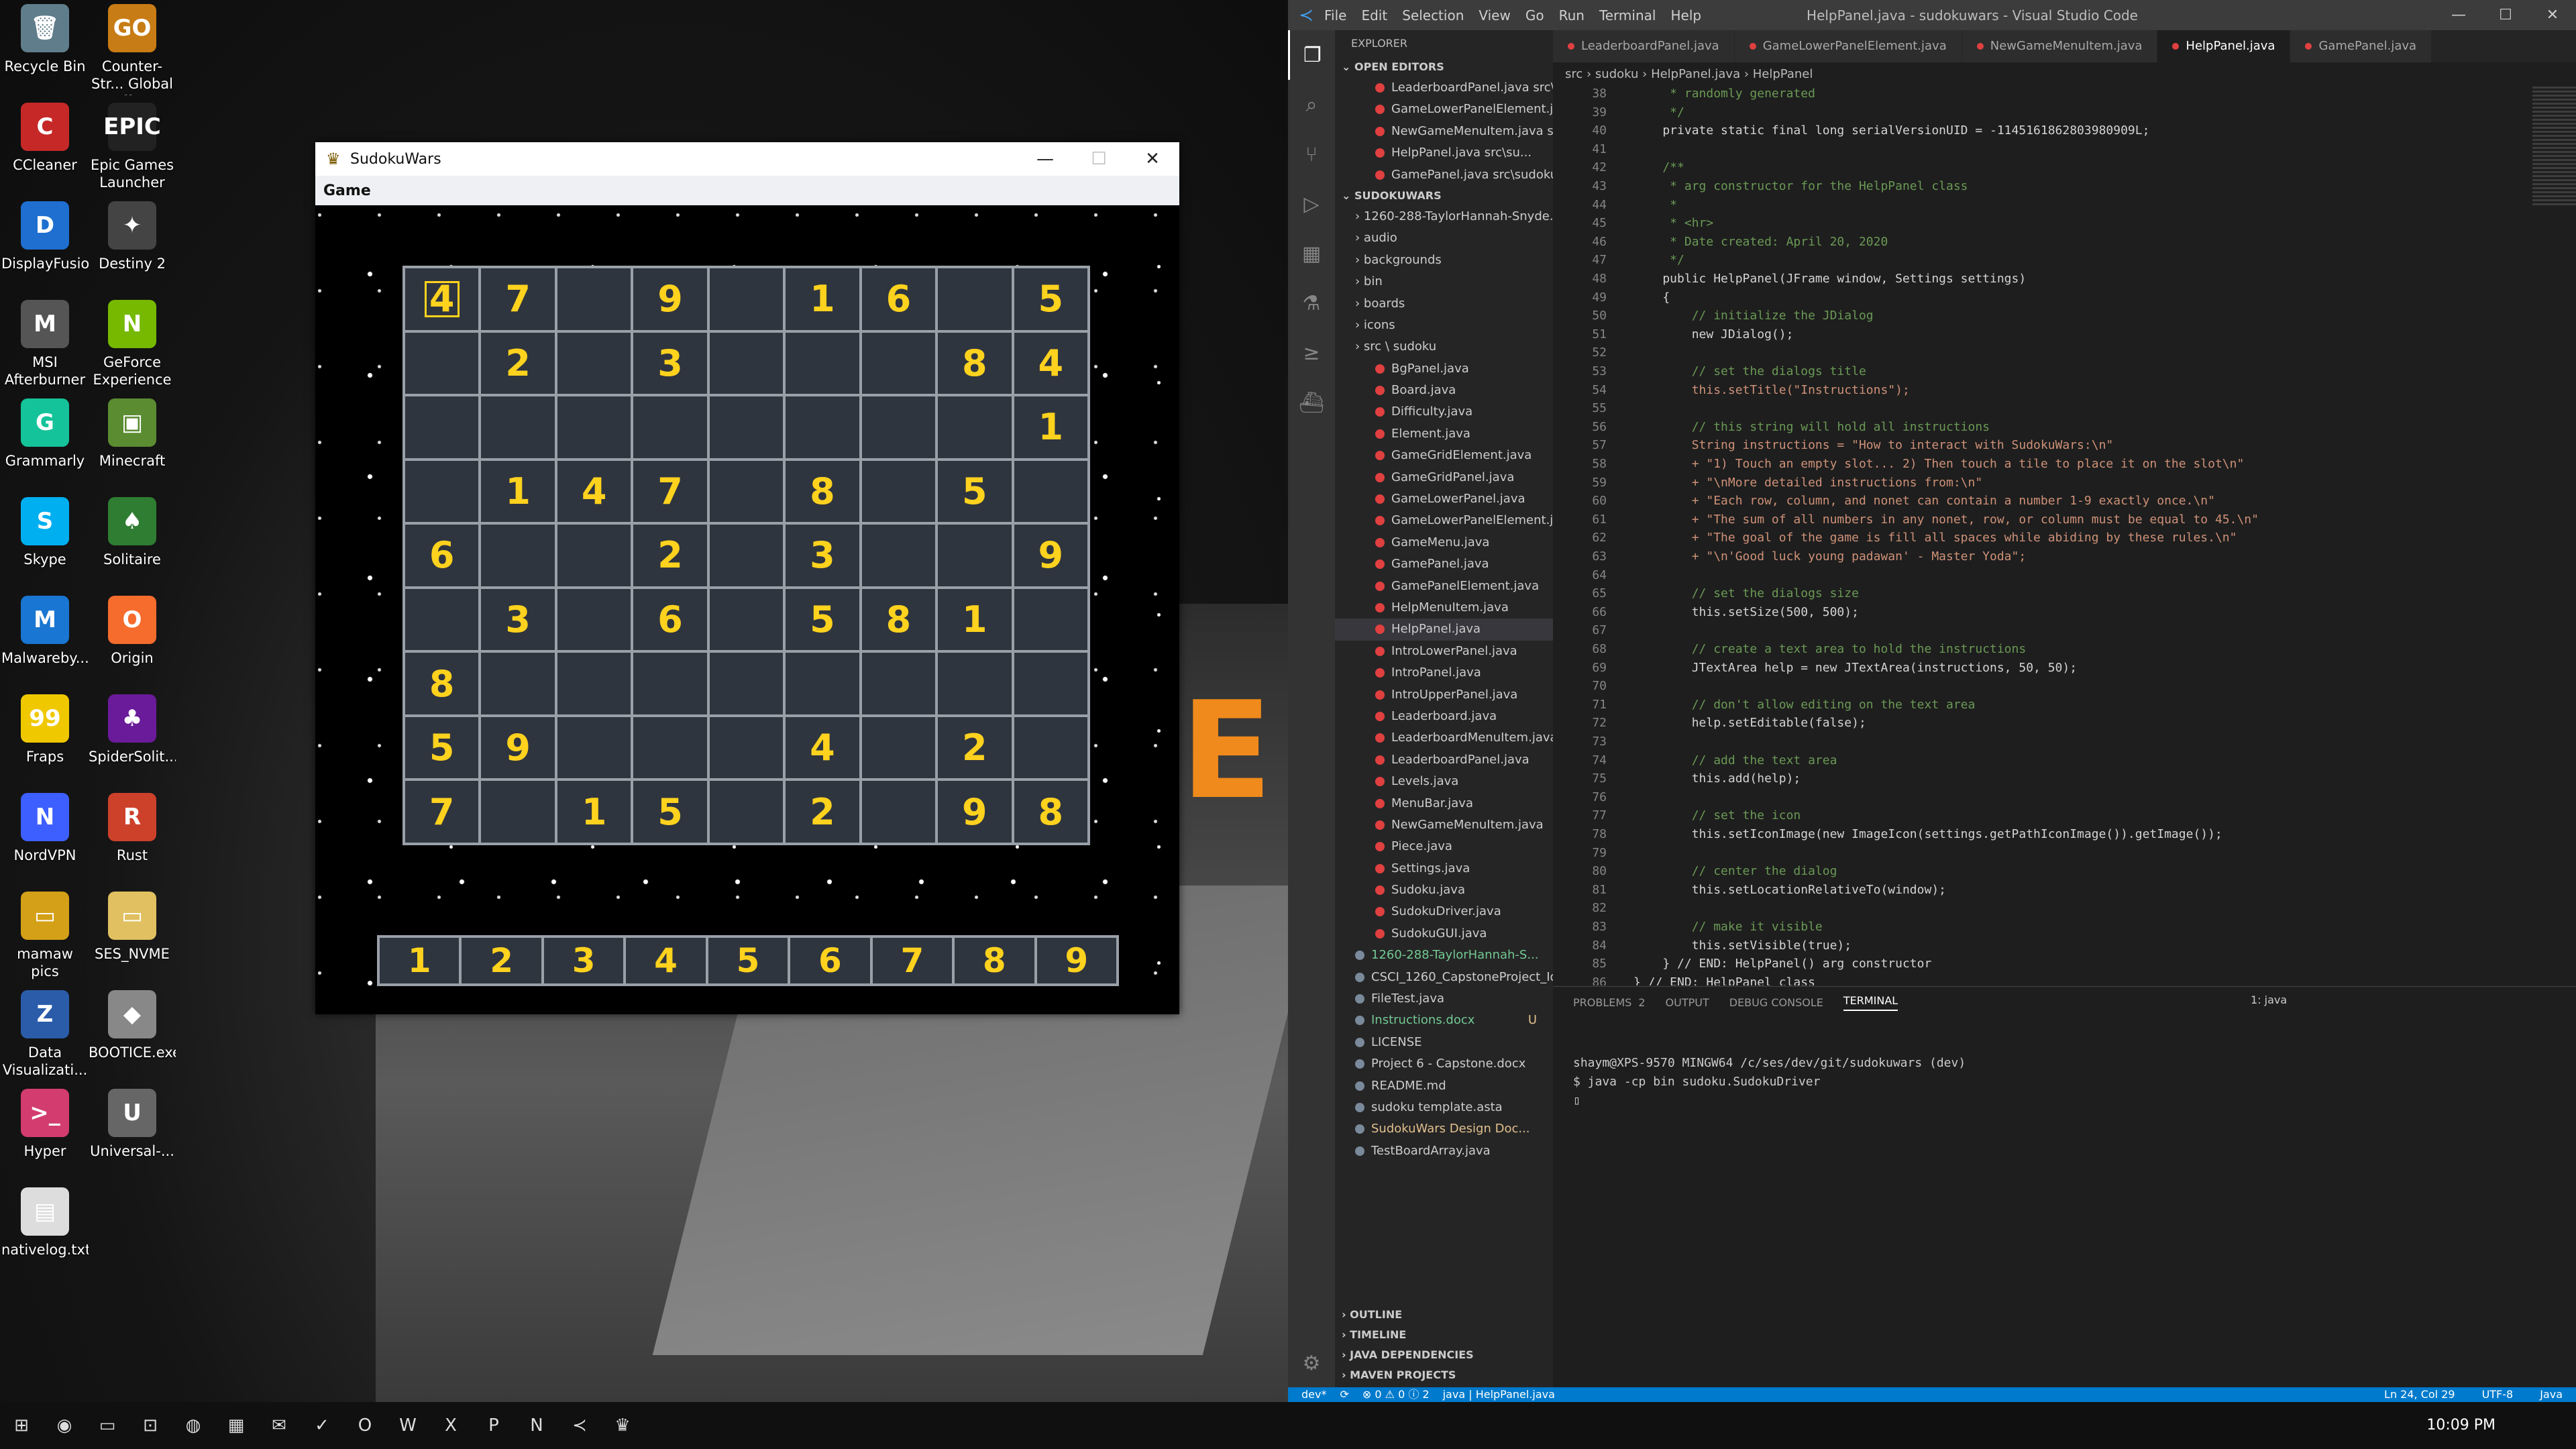 The width and height of the screenshot is (2576, 1449). I want to click on start-button-icon: ⊞, so click(21, 1425).